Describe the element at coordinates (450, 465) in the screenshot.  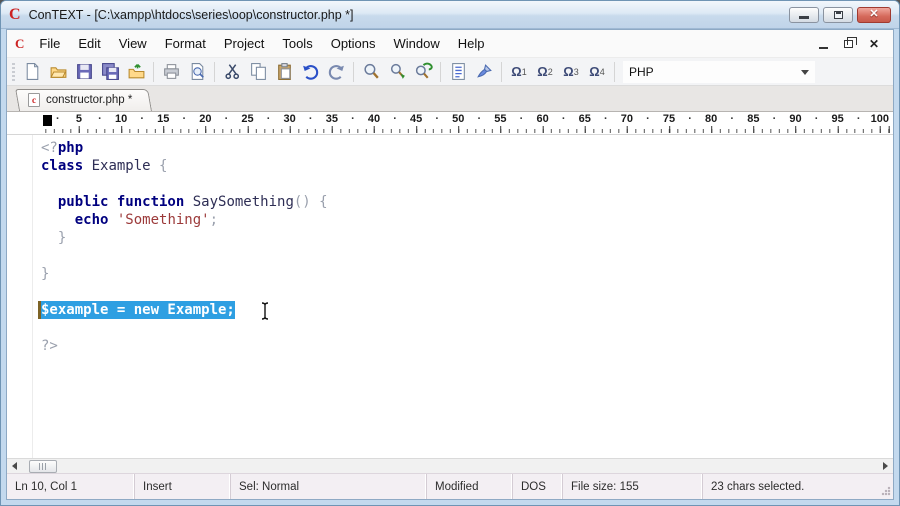
I see `horizontal-scrollbar` at that location.